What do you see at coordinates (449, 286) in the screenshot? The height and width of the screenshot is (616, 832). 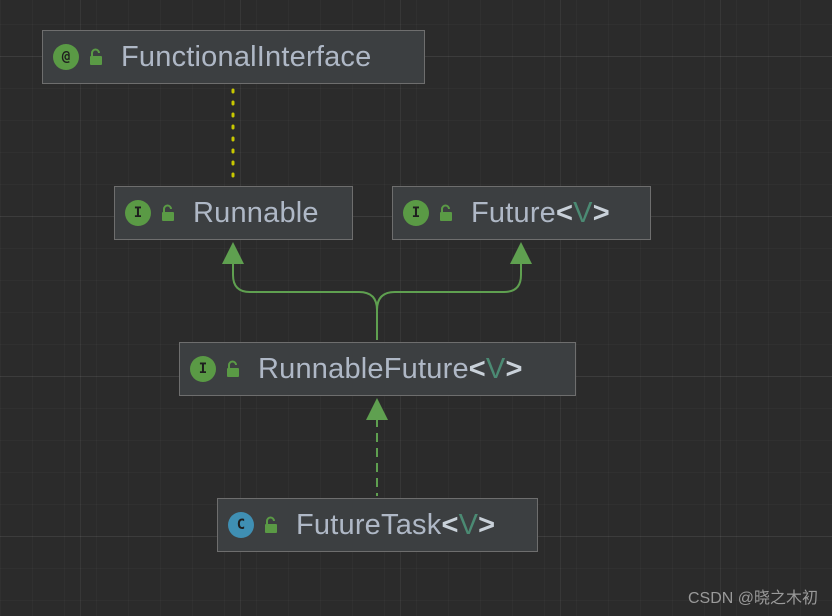 I see `extends-edge-future` at bounding box center [449, 286].